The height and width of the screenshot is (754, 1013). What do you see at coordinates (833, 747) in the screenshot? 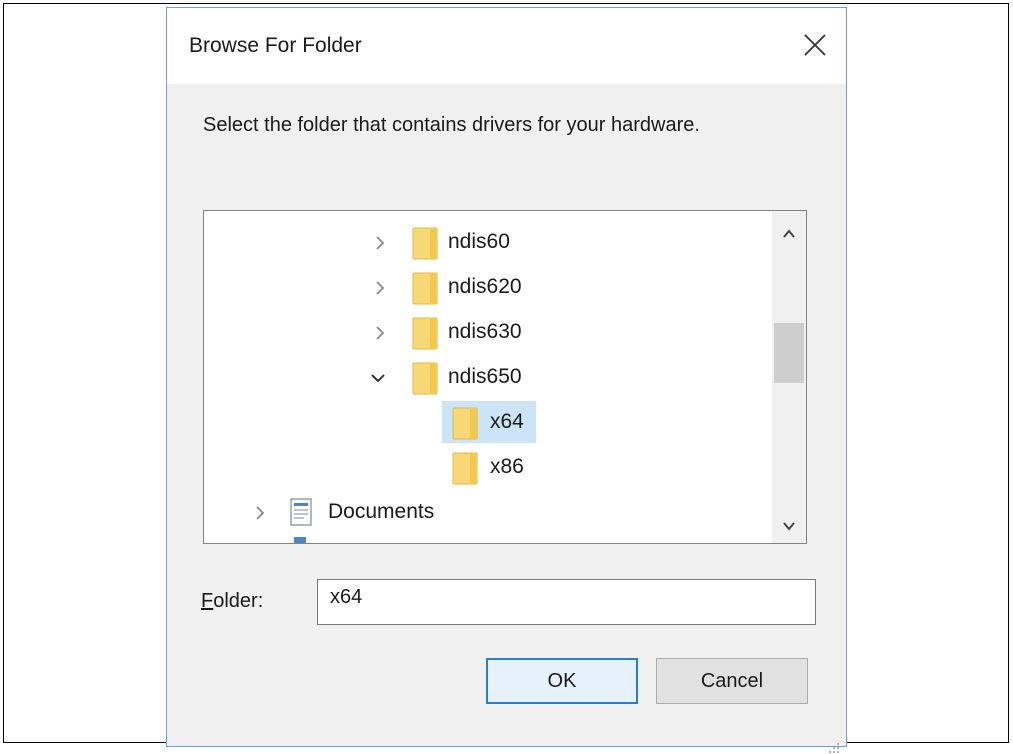
I see `resize-grip-icon` at bounding box center [833, 747].